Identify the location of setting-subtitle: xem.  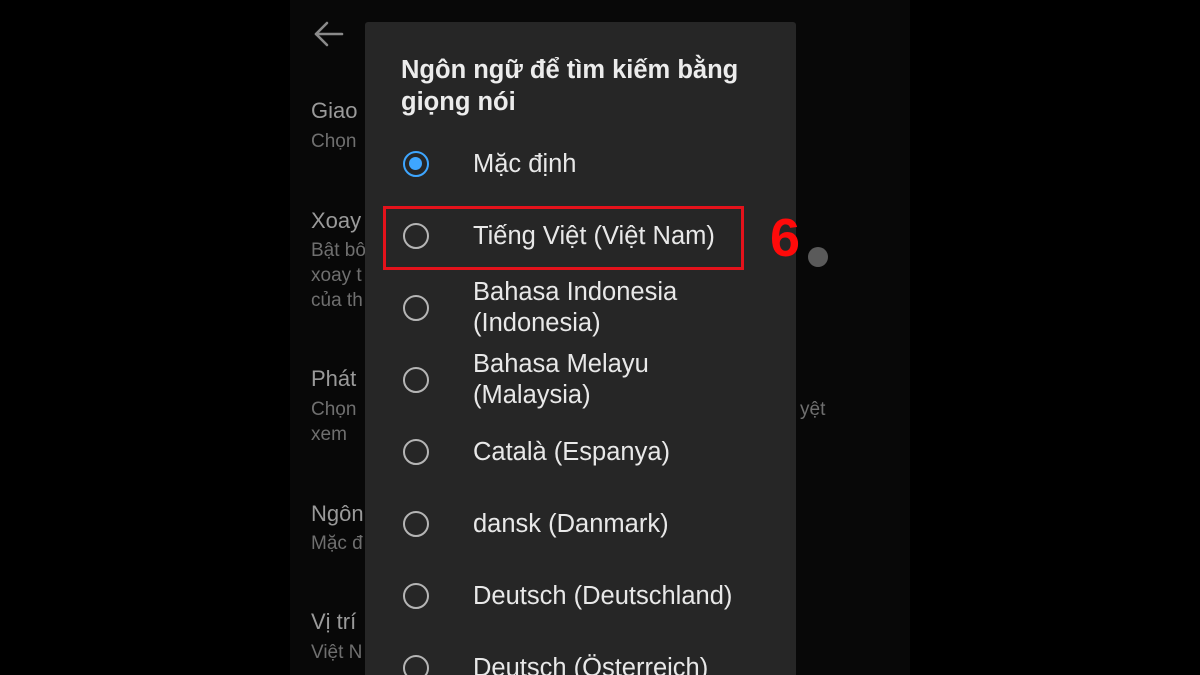
(329, 434).